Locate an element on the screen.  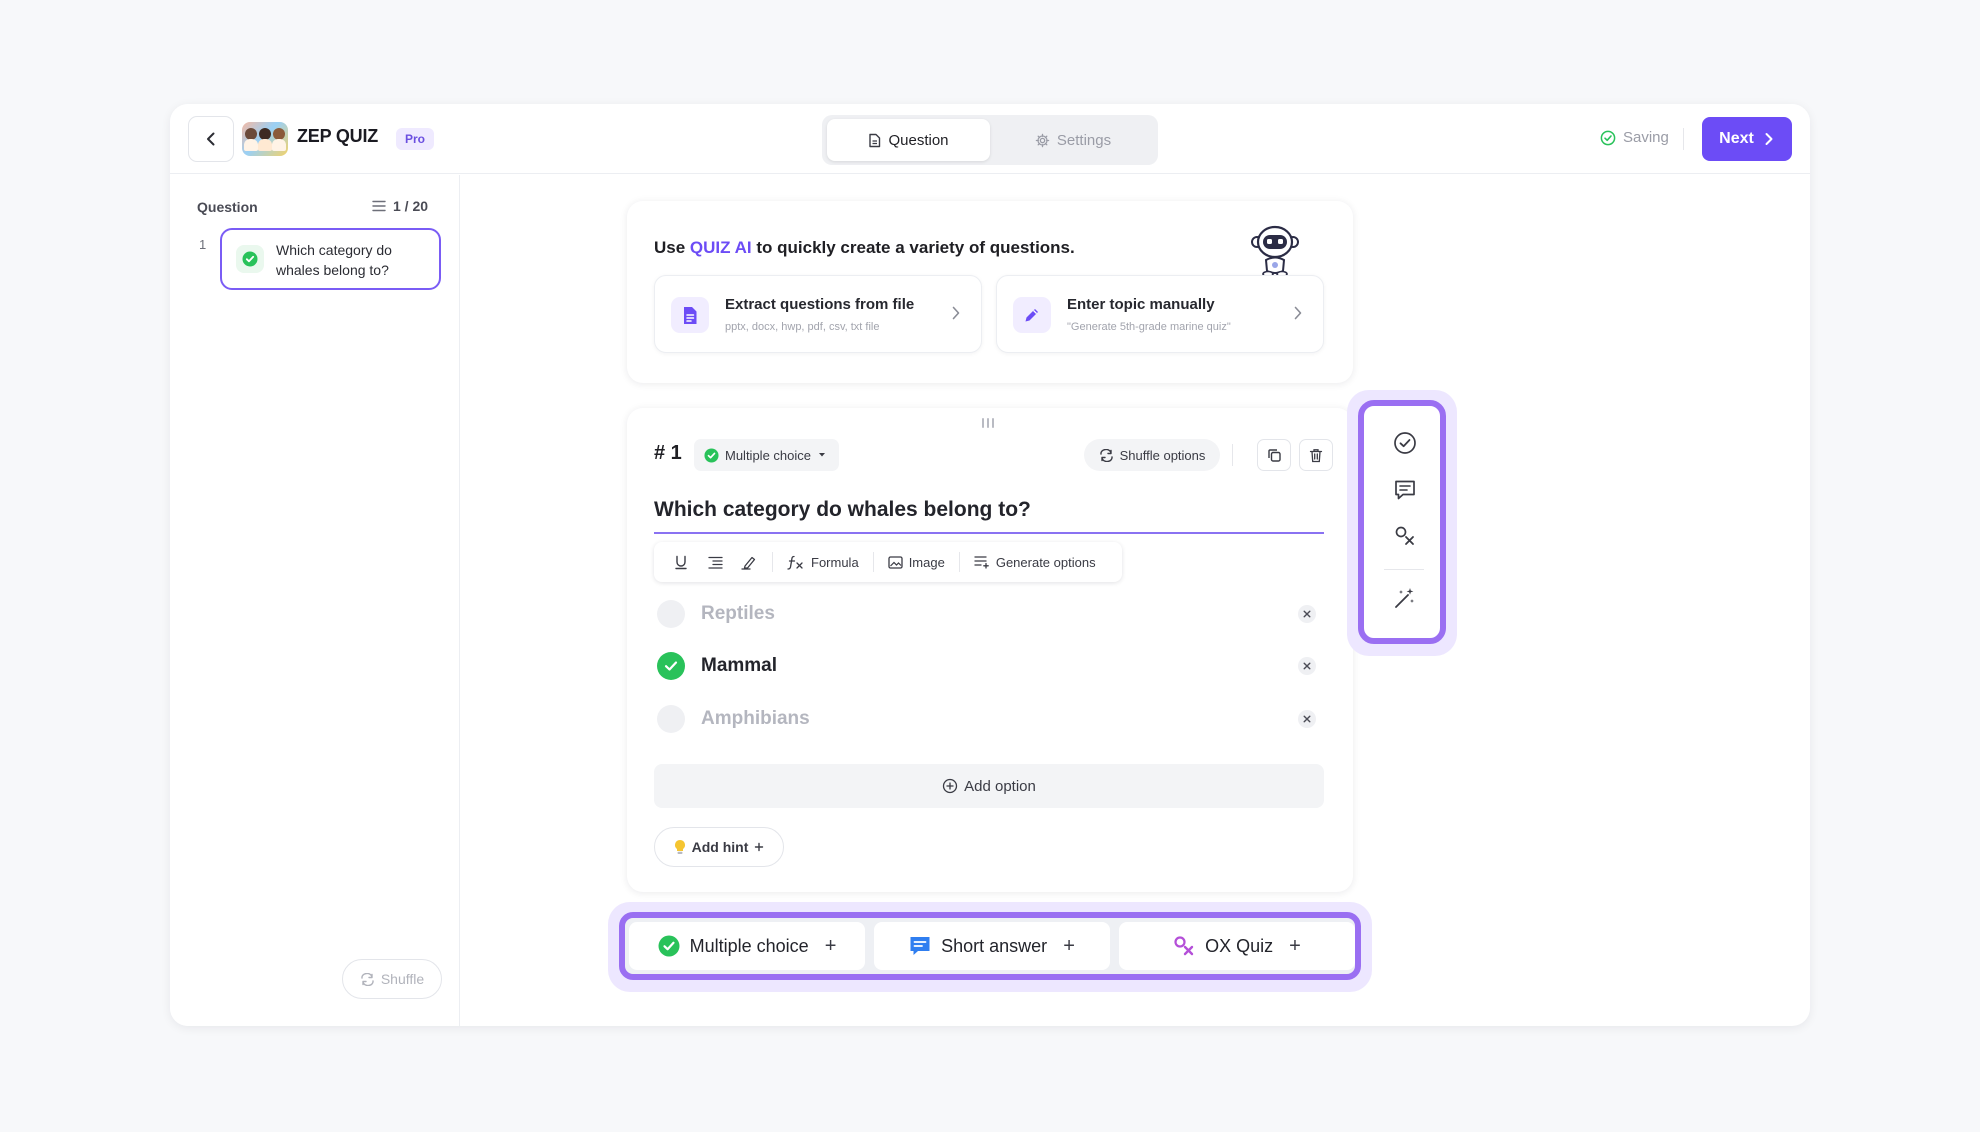
pro-badge: Pro is located at coordinates (415, 139).